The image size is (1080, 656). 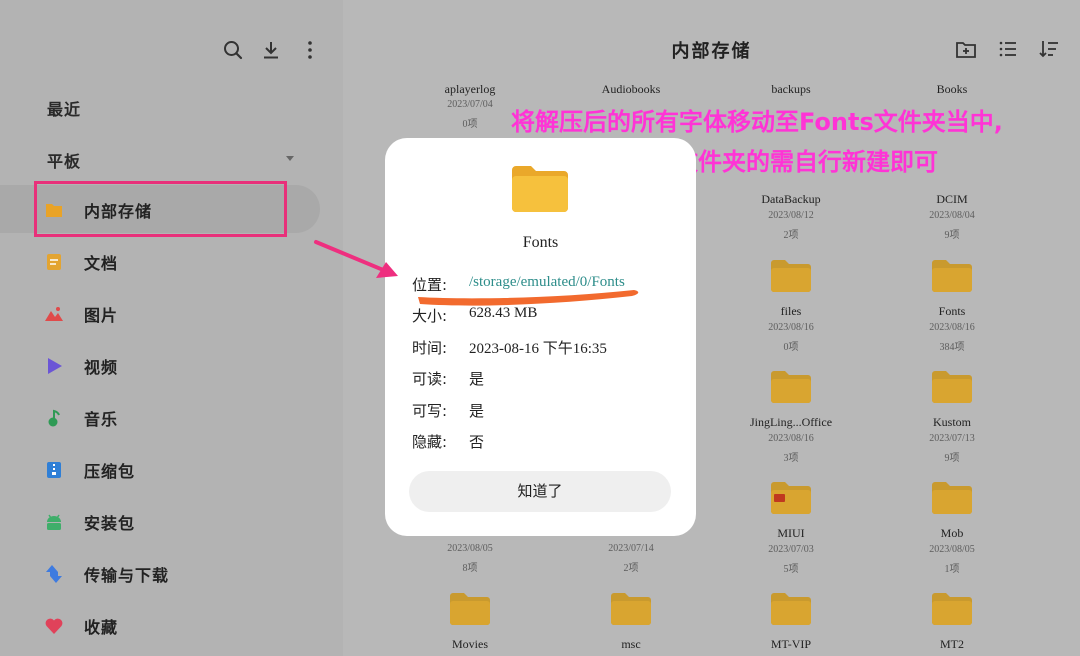 What do you see at coordinates (101, 419) in the screenshot?
I see `sidebar-item-label: 音乐` at bounding box center [101, 419].